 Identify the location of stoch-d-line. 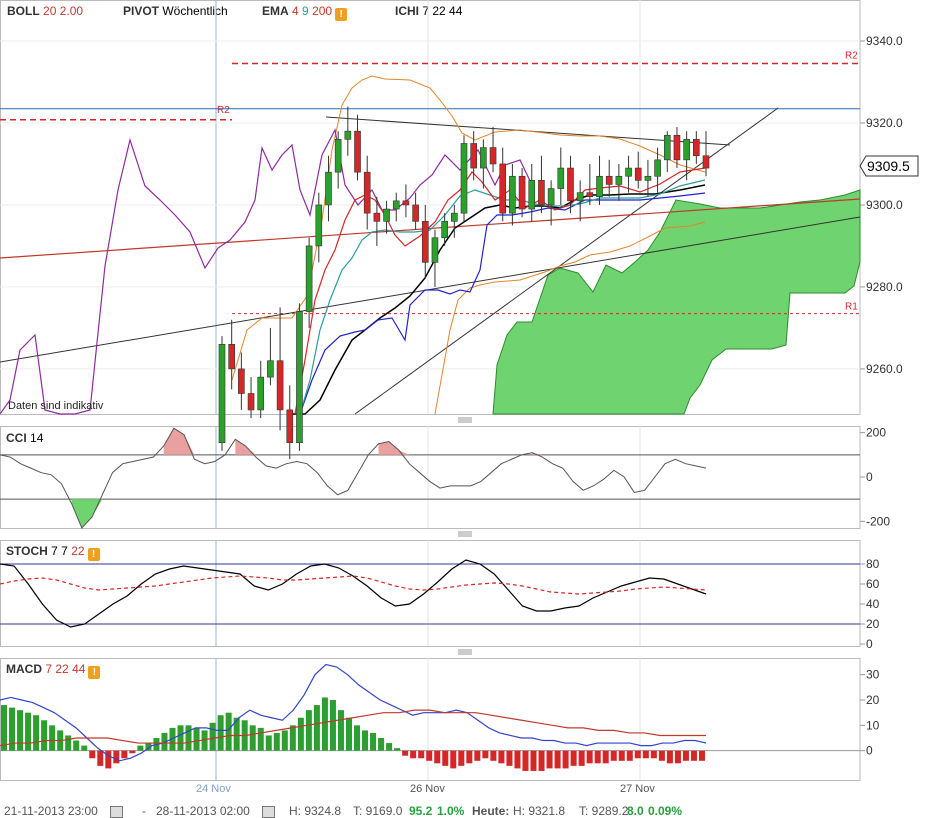
(353, 585).